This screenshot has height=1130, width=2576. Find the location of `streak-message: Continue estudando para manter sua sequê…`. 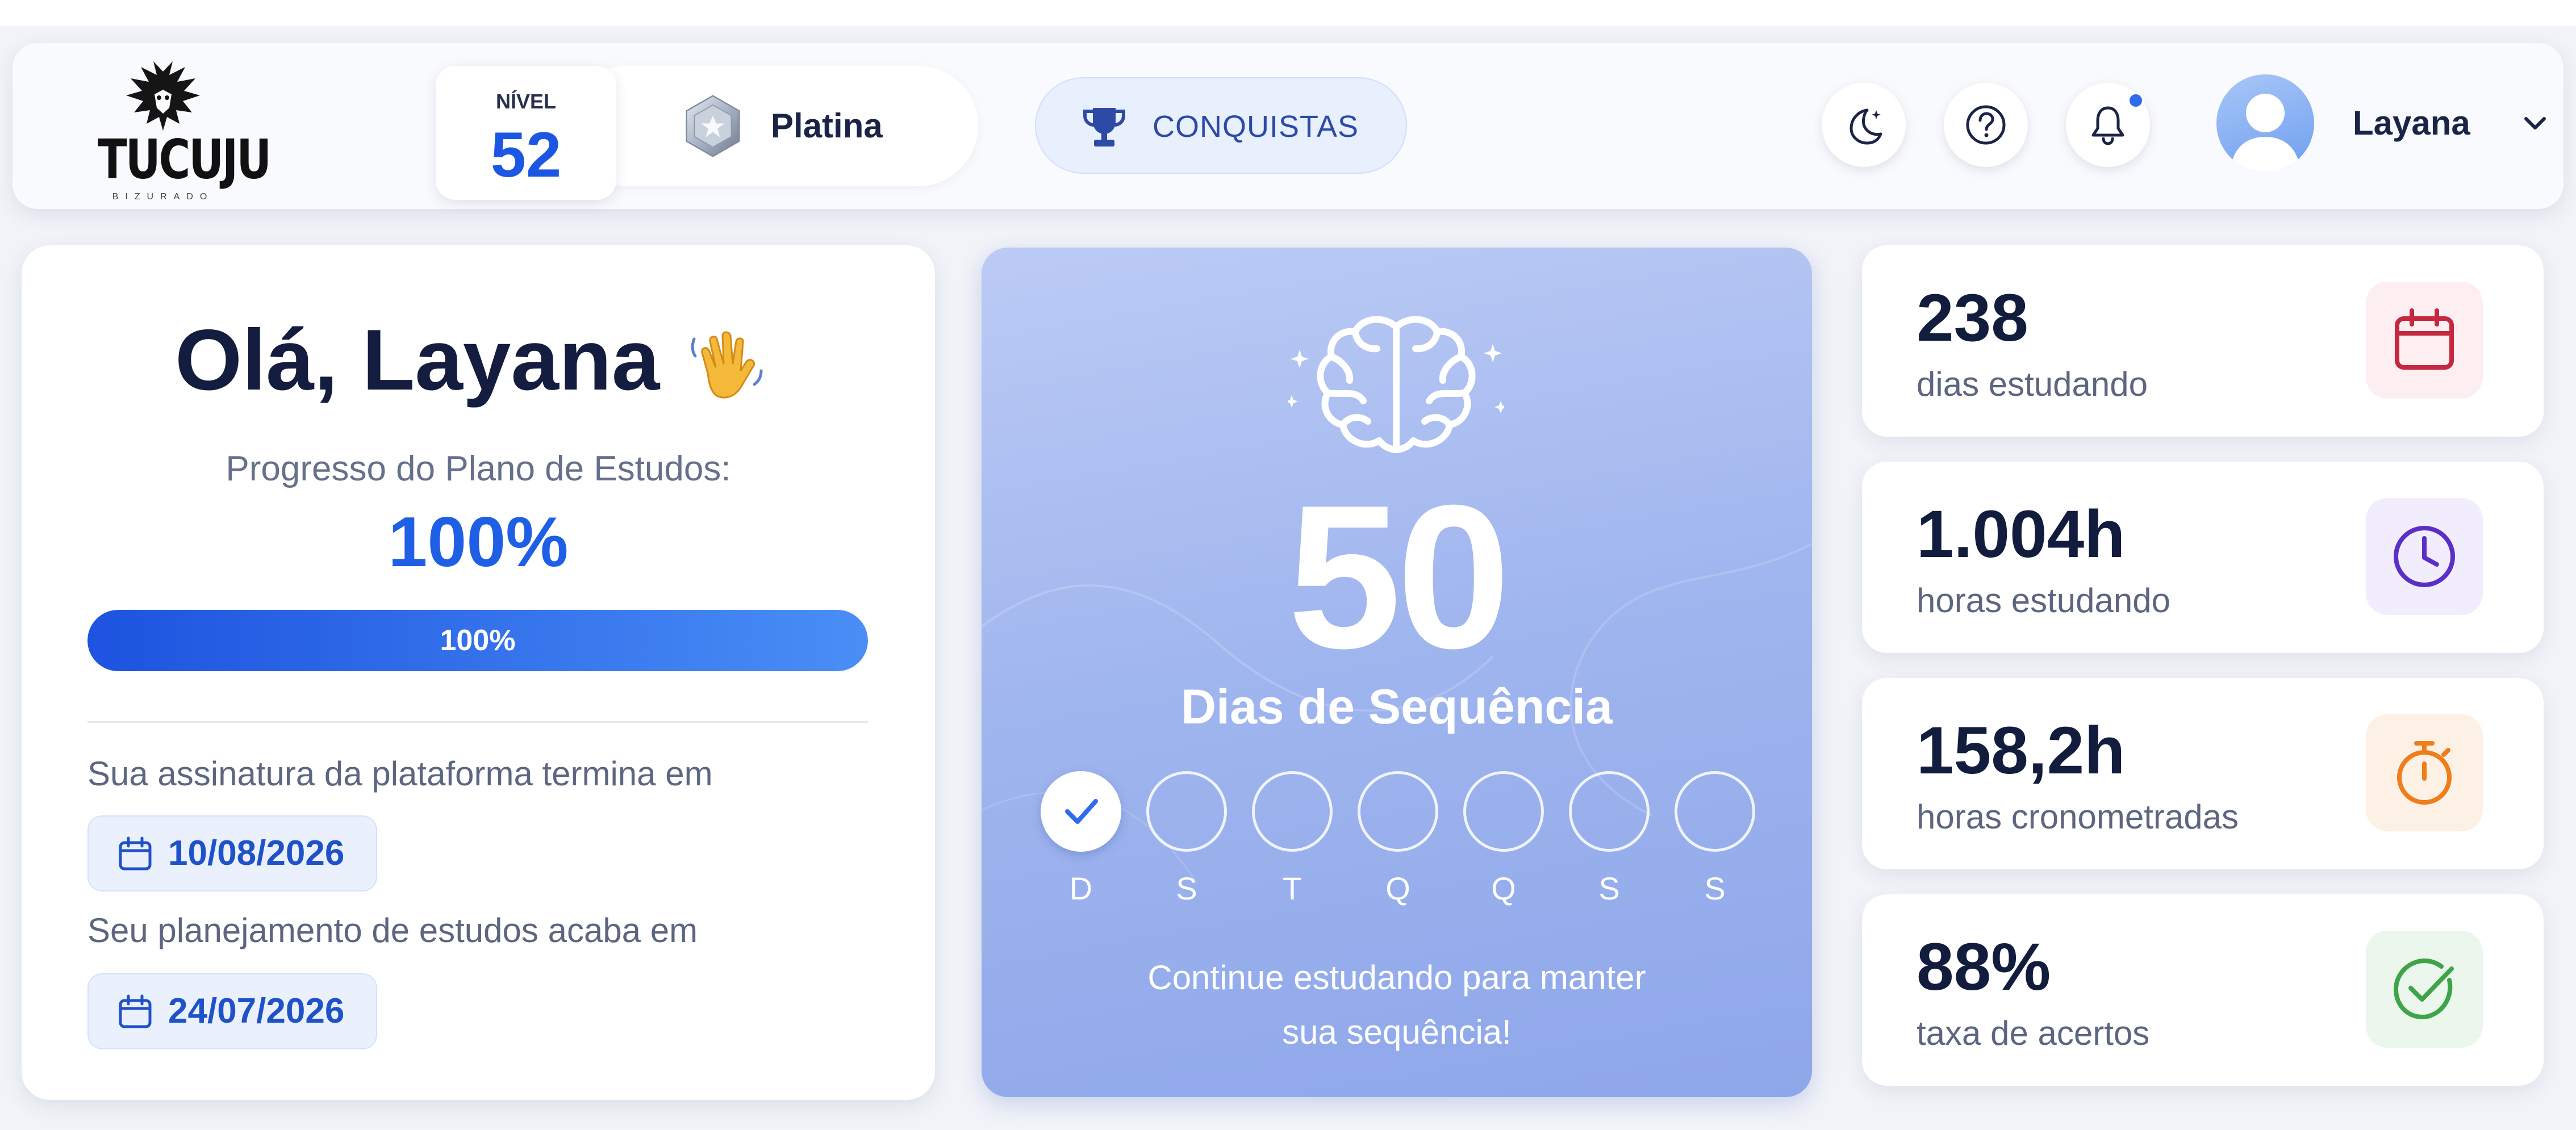

streak-message: Continue estudando para manter sua sequê… is located at coordinates (1397, 1006).